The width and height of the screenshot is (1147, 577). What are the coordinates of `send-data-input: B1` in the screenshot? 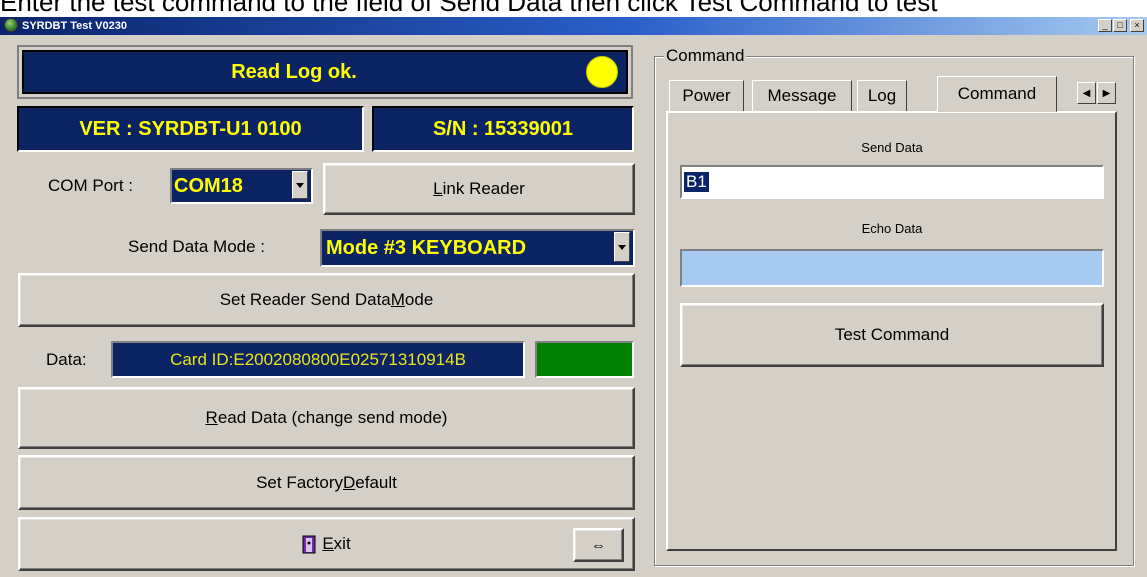 It's located at (892, 182).